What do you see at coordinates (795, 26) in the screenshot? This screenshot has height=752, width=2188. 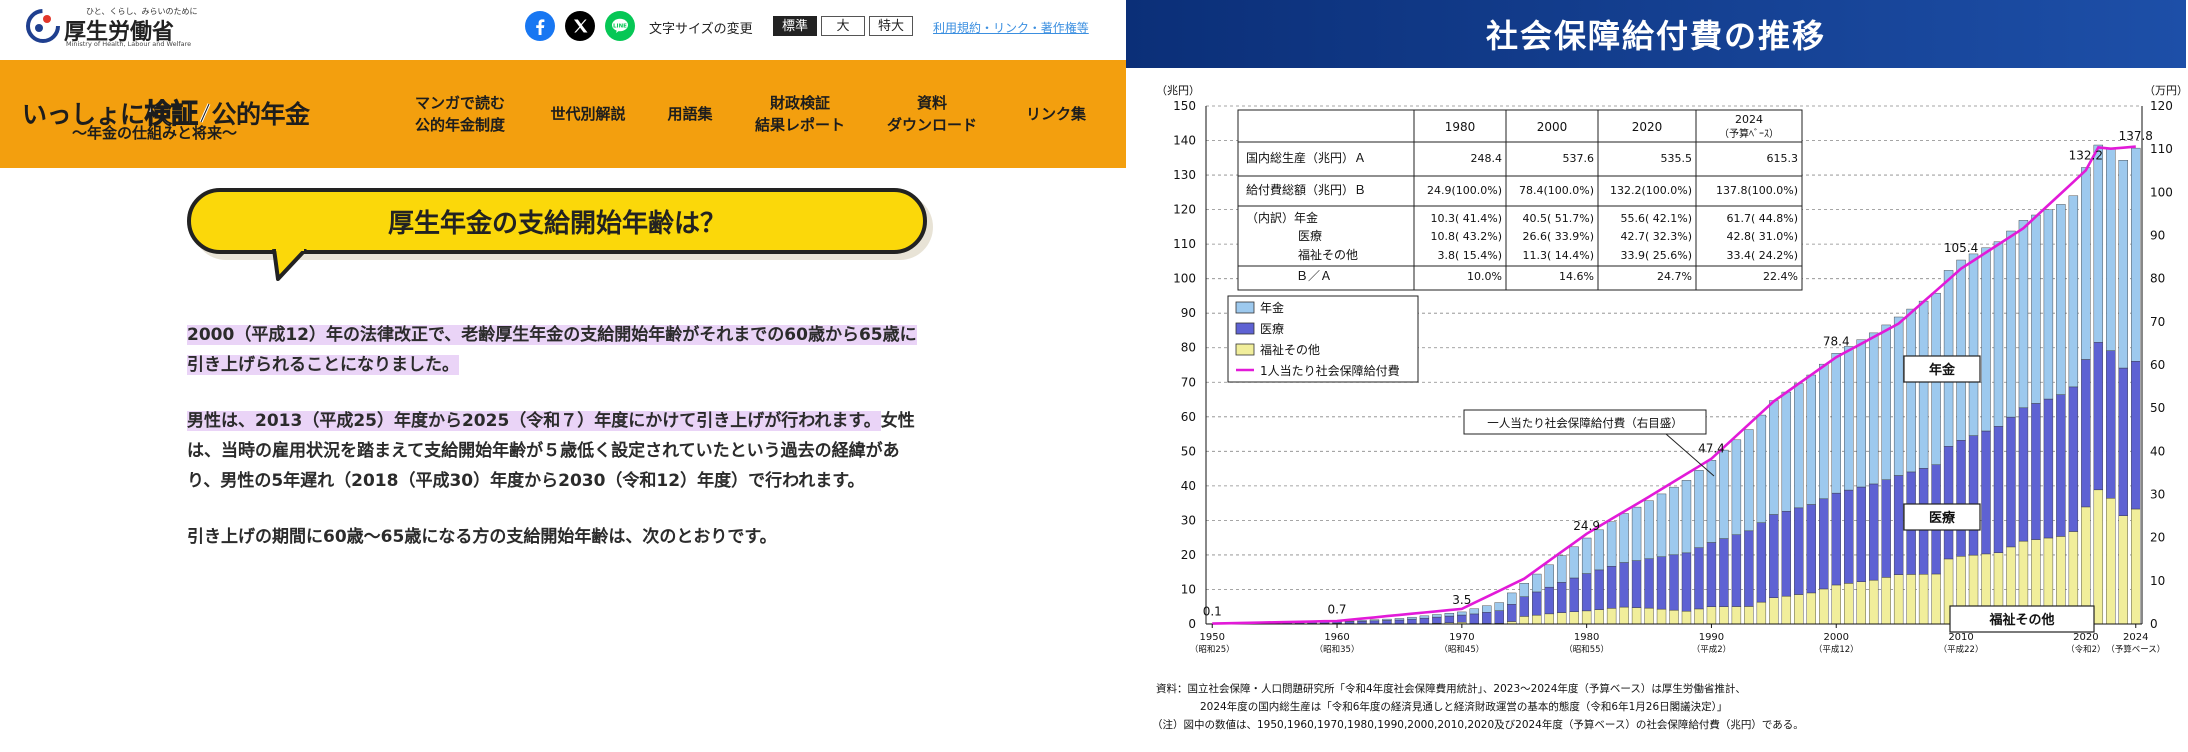 I see `font-size-standard-button: 標準` at bounding box center [795, 26].